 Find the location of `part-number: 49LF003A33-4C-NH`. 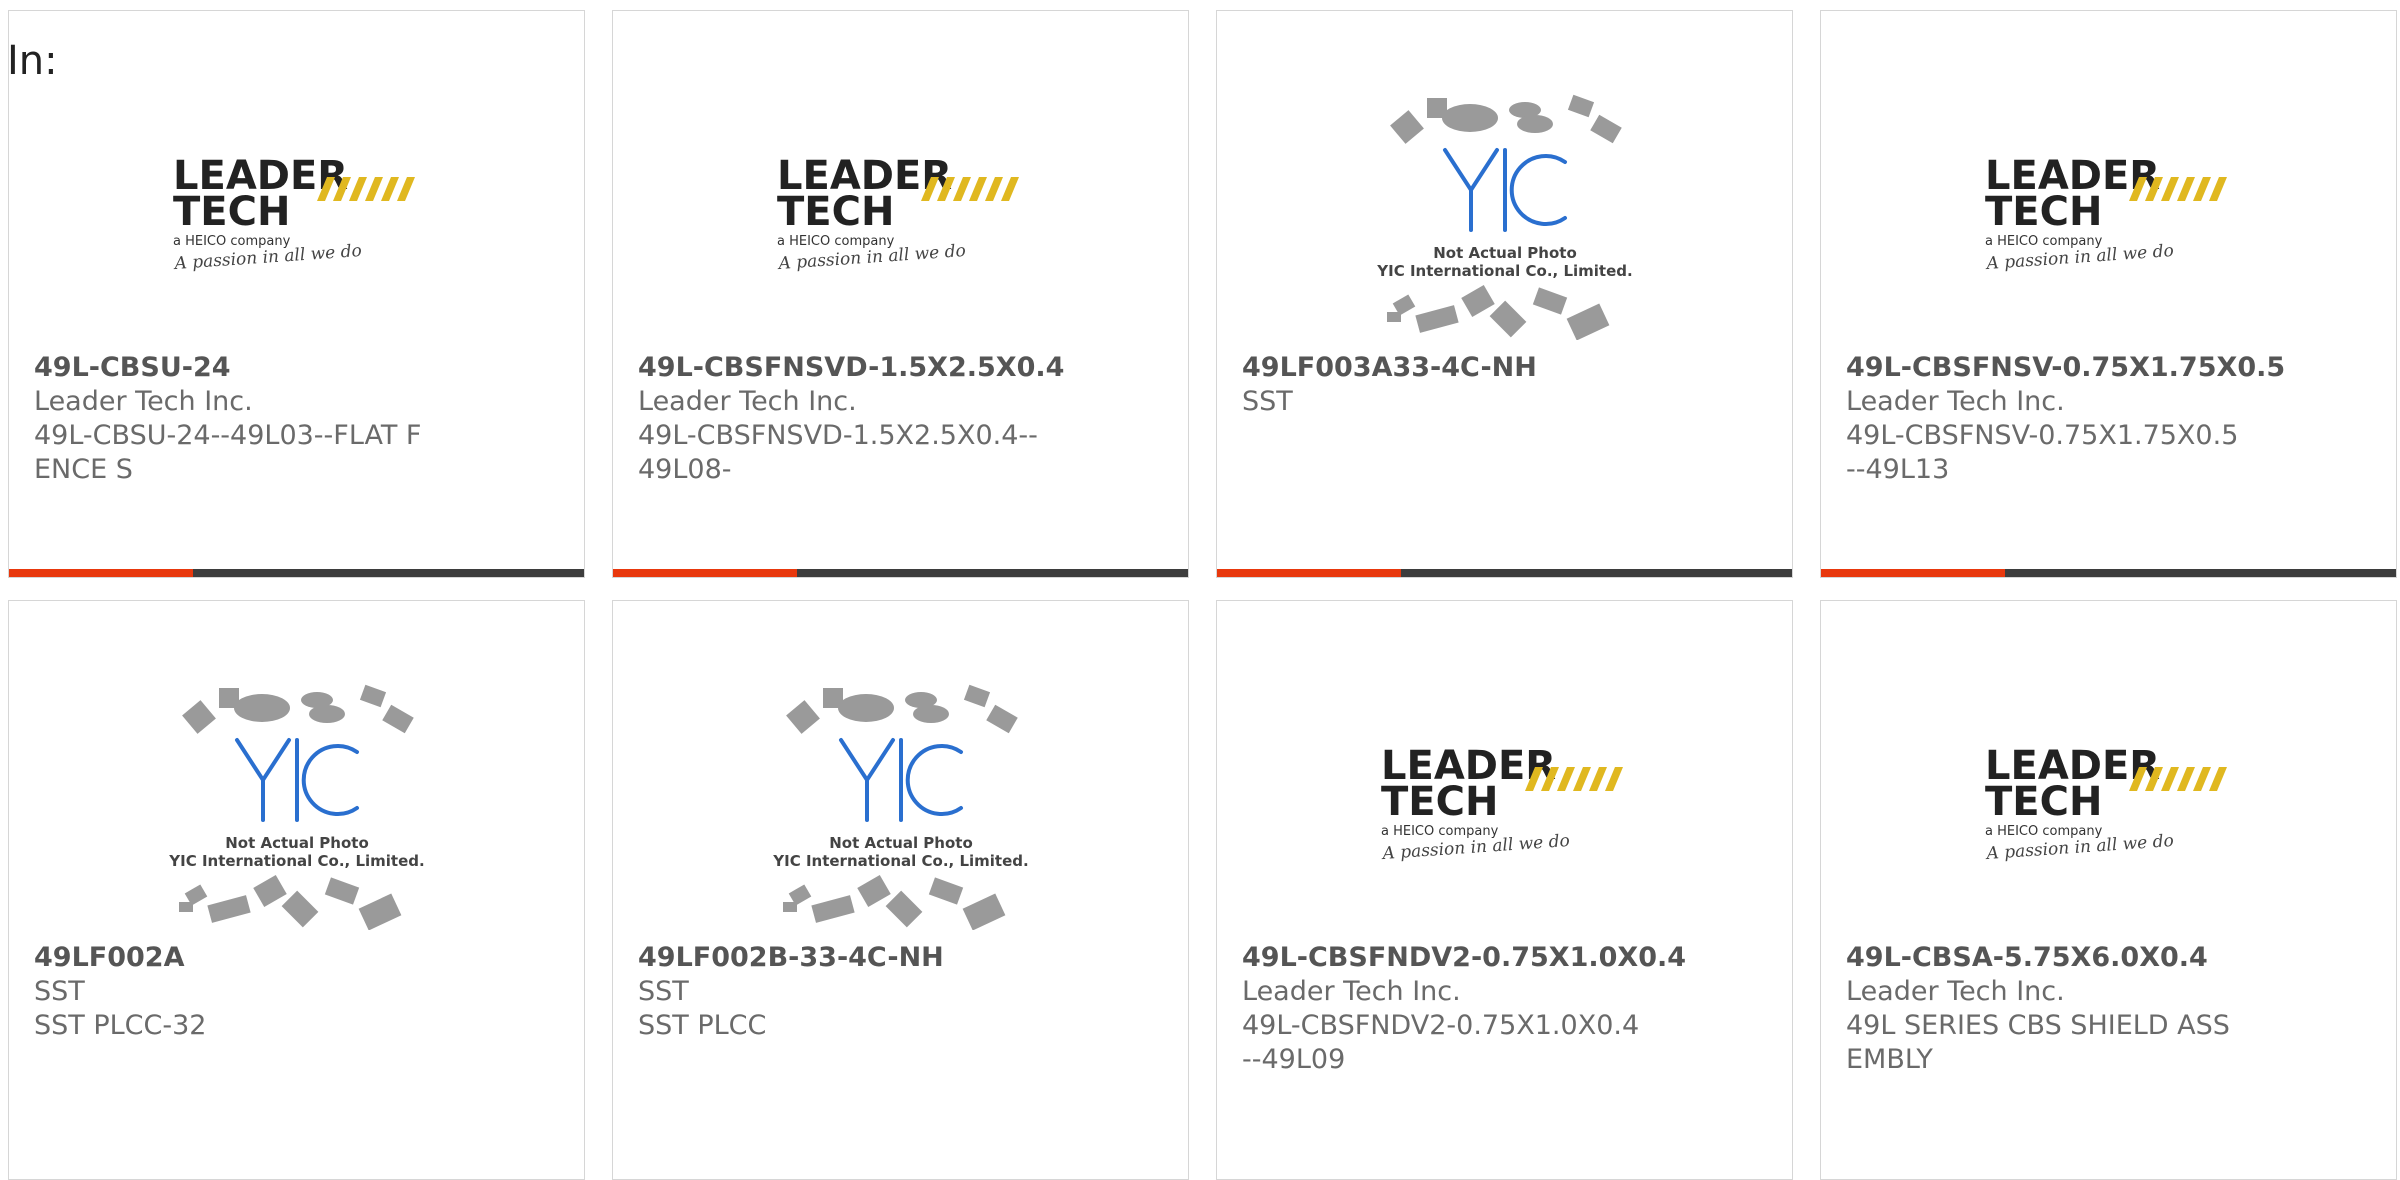

part-number: 49LF003A33-4C-NH is located at coordinates (1504, 368).